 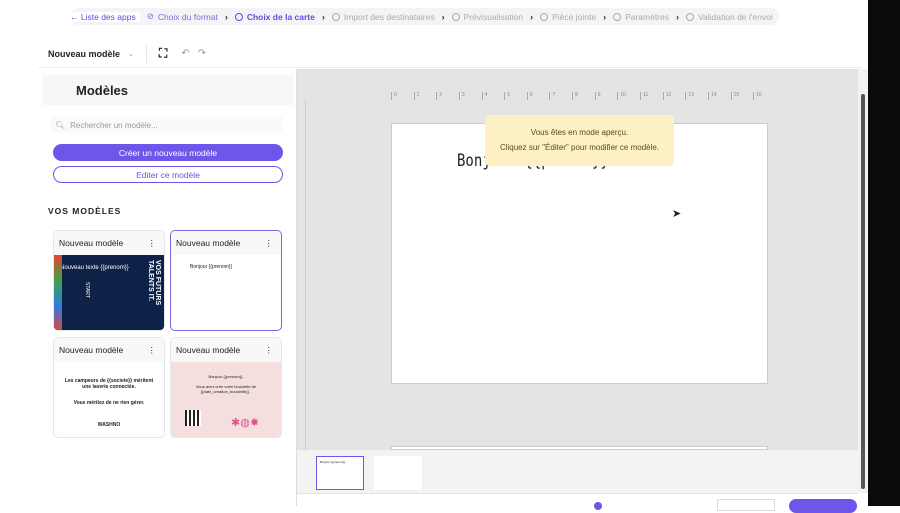 I want to click on step-format: ⊘ Choix du format, so click(x=182, y=16).